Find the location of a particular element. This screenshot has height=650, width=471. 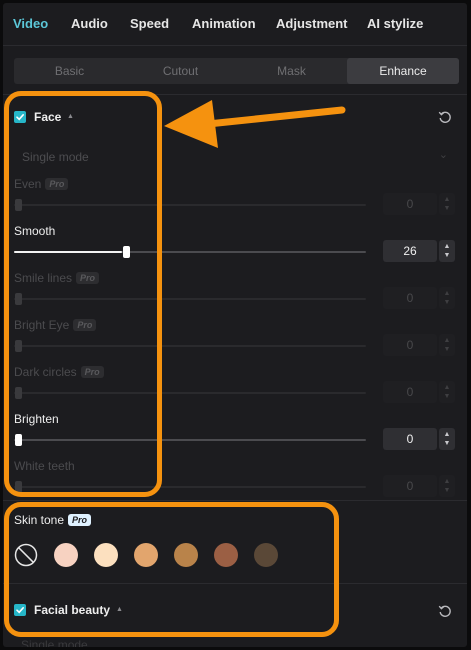

tab-ai-stylize: AI stylize is located at coordinates (395, 23).